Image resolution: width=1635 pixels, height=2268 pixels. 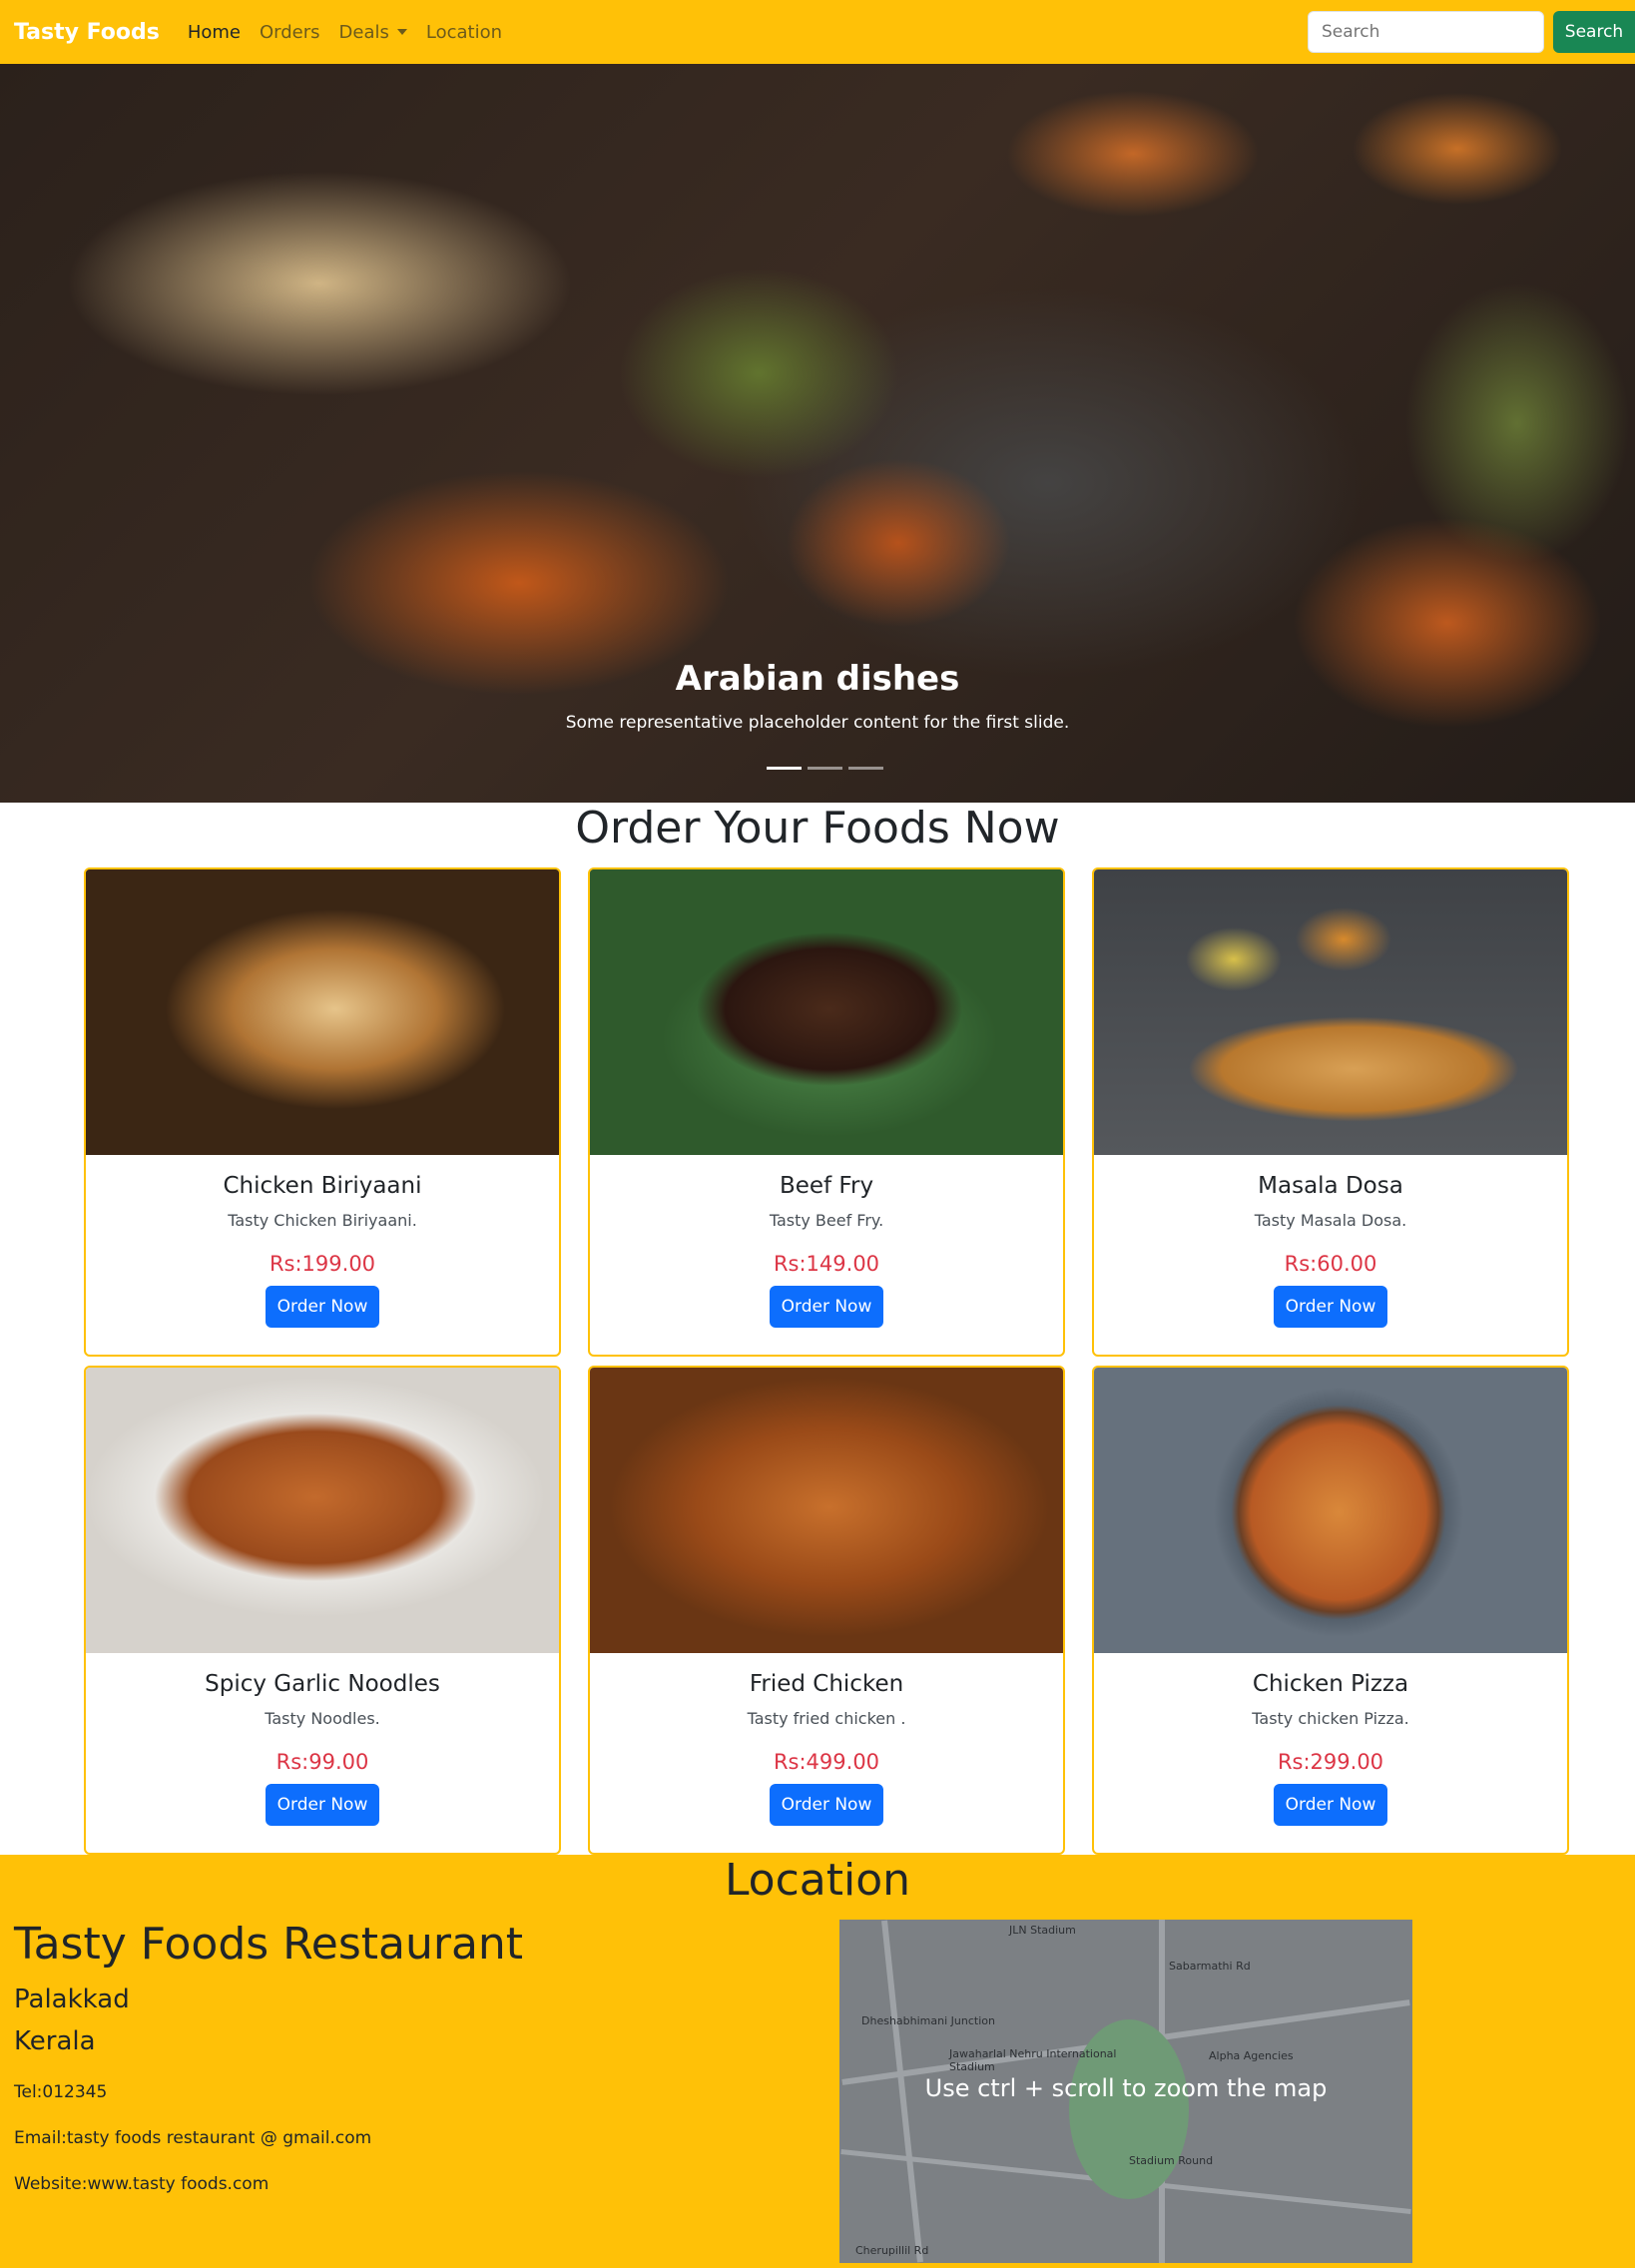 I want to click on food-image-pizza, so click(x=1330, y=1510).